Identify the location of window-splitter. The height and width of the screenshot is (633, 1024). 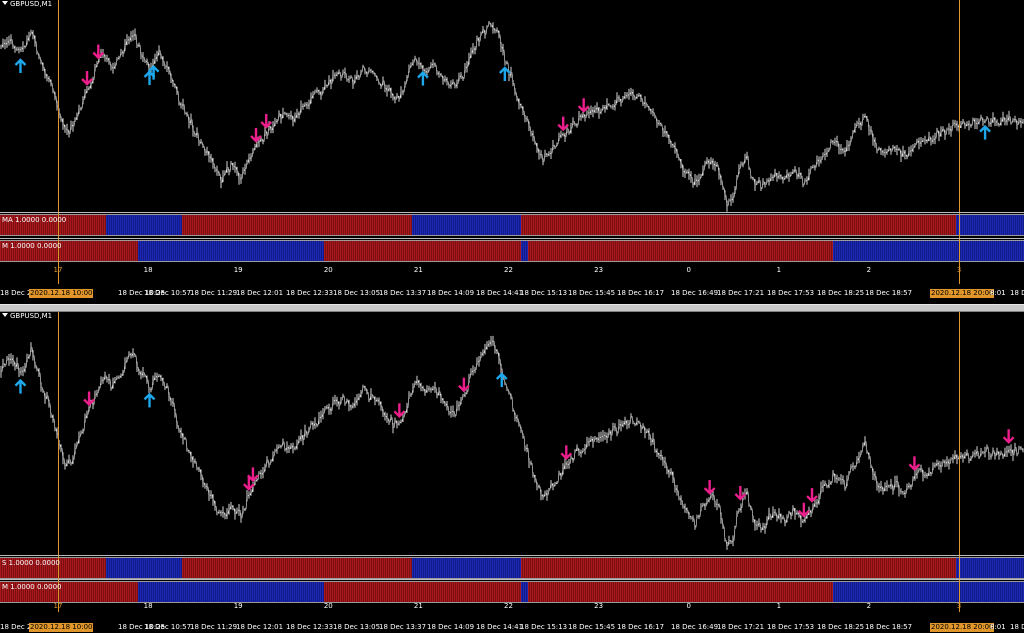
(512, 308).